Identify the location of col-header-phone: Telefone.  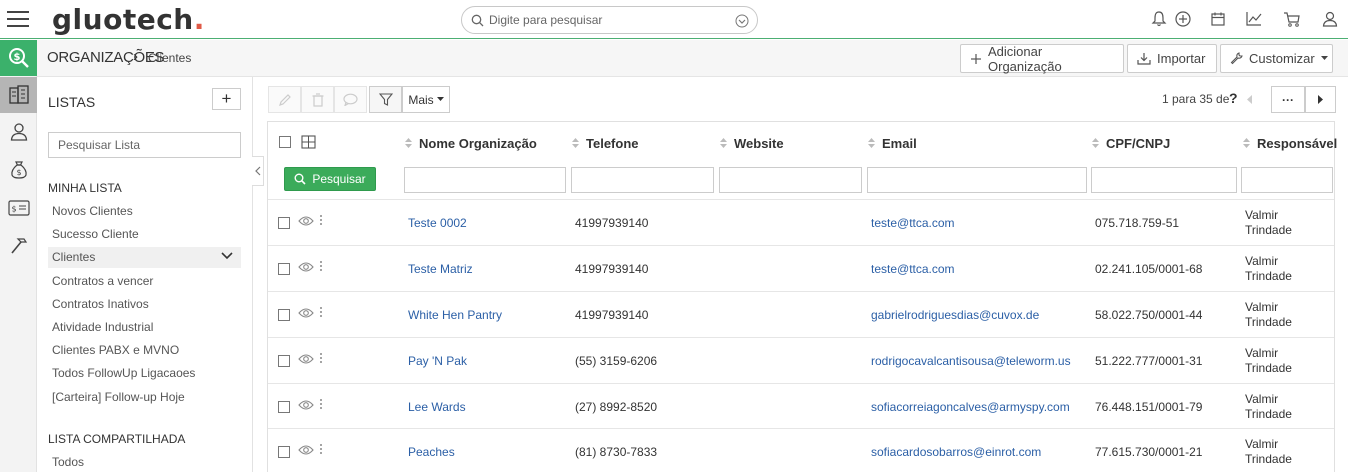
(605, 143).